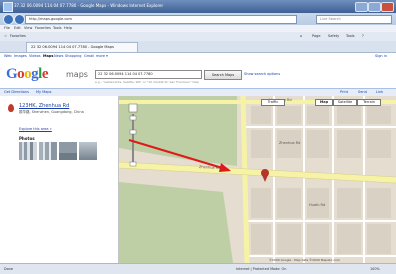  What do you see at coordinates (198, 36) in the screenshot?
I see `command-bar: ☆ Favorites ⌂ Page Safety Tools ?` at bounding box center [198, 36].